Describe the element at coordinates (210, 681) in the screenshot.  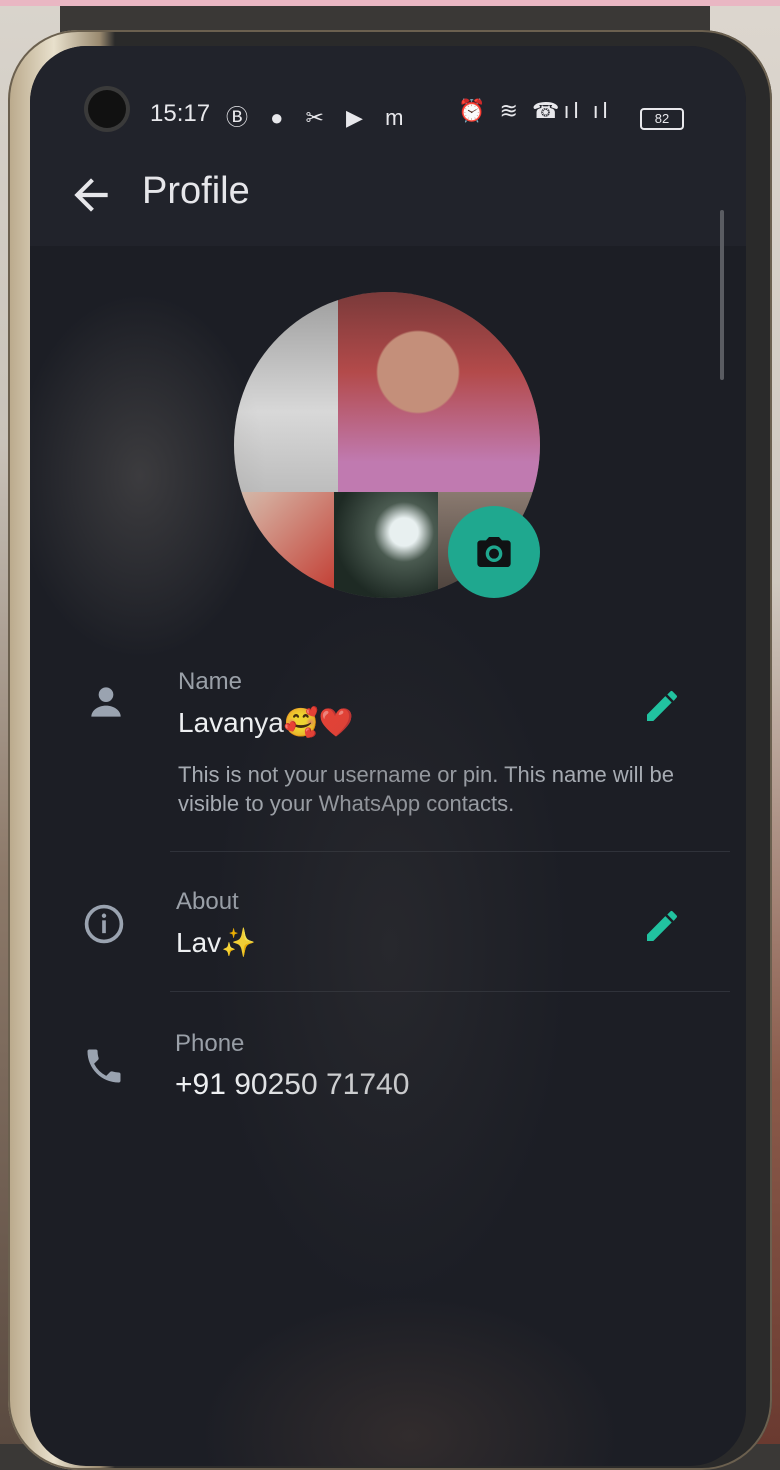
I see `name-label: Name` at that location.